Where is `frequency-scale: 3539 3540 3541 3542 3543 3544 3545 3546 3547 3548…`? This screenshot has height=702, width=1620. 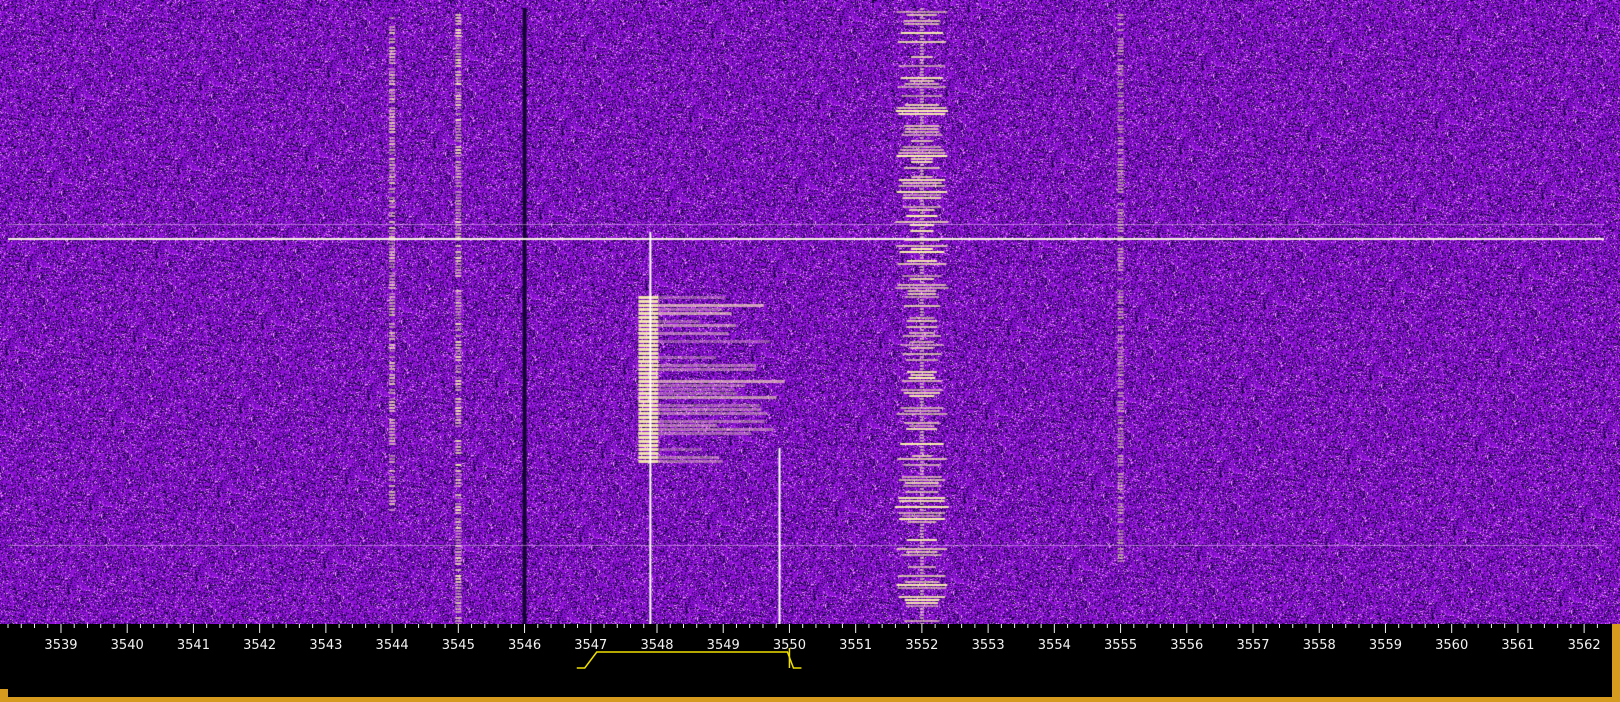
frequency-scale: 3539 3540 3541 3542 3543 3544 3545 3546 3547 3548… is located at coordinates (802, 656).